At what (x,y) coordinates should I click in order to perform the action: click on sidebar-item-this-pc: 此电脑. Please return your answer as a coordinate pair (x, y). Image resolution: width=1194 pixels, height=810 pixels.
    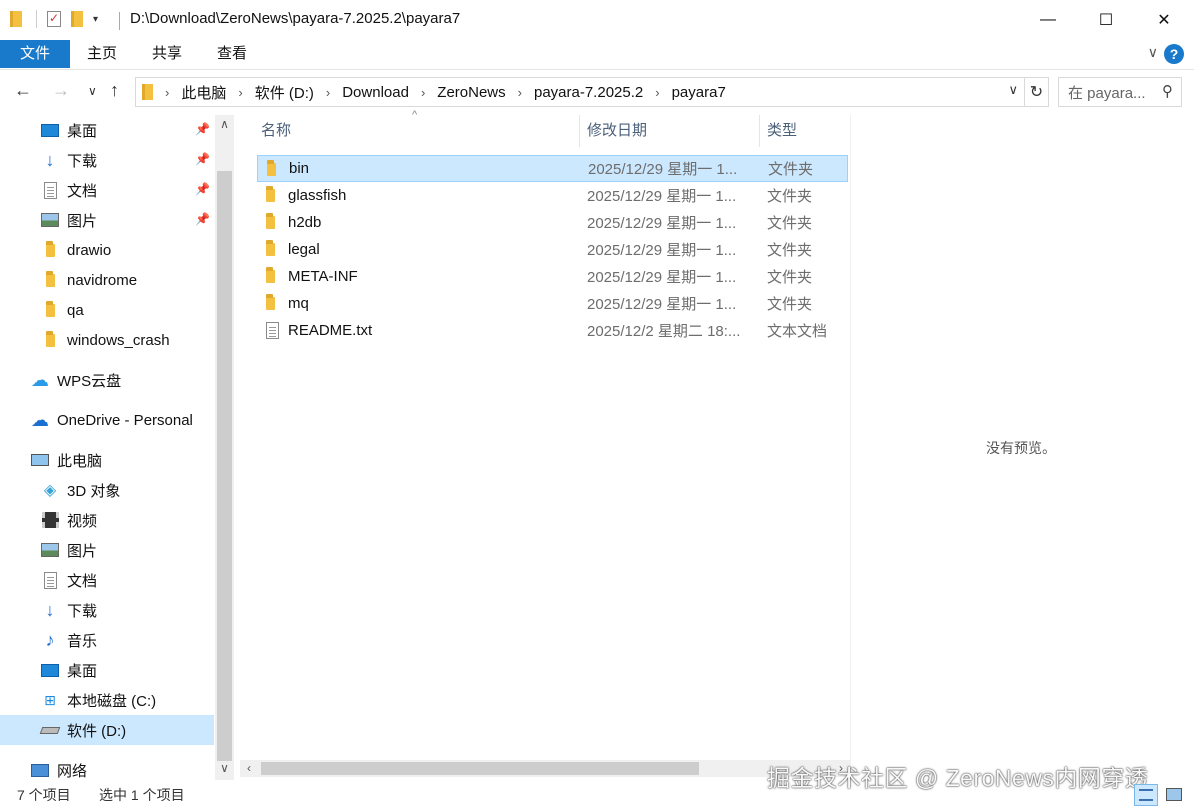
    Looking at the image, I should click on (107, 460).